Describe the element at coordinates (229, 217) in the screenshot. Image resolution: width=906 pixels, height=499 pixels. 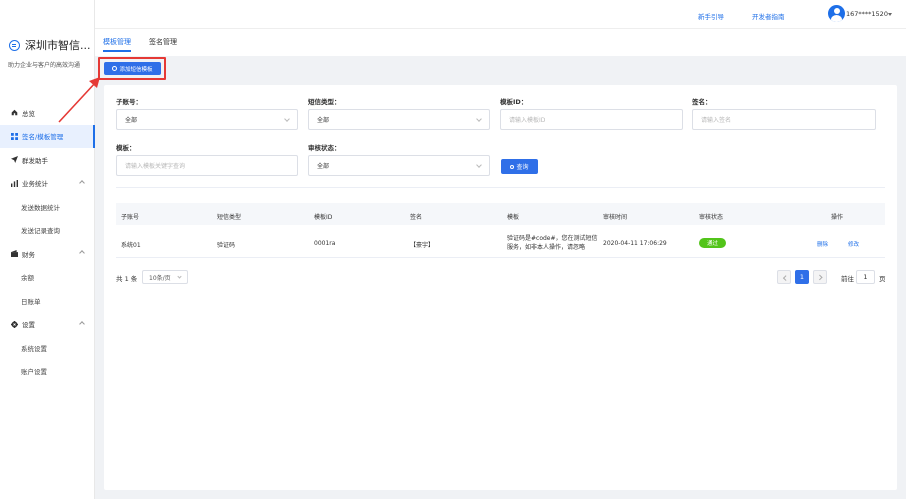
I see `col-sms-type: 短信类型` at that location.